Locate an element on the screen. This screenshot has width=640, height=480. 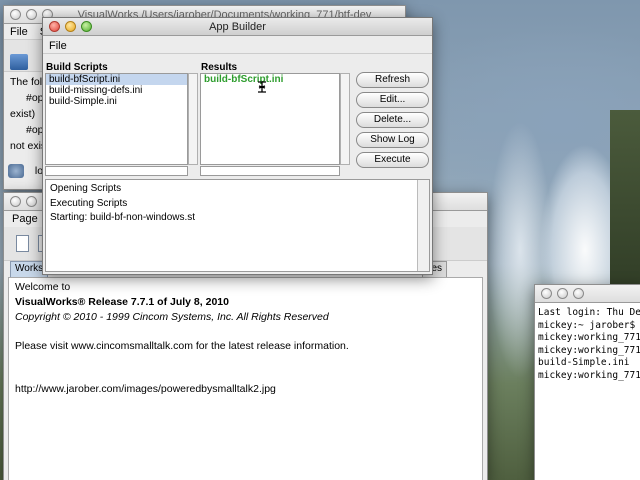
status-icon is located at coordinates (16, 171).